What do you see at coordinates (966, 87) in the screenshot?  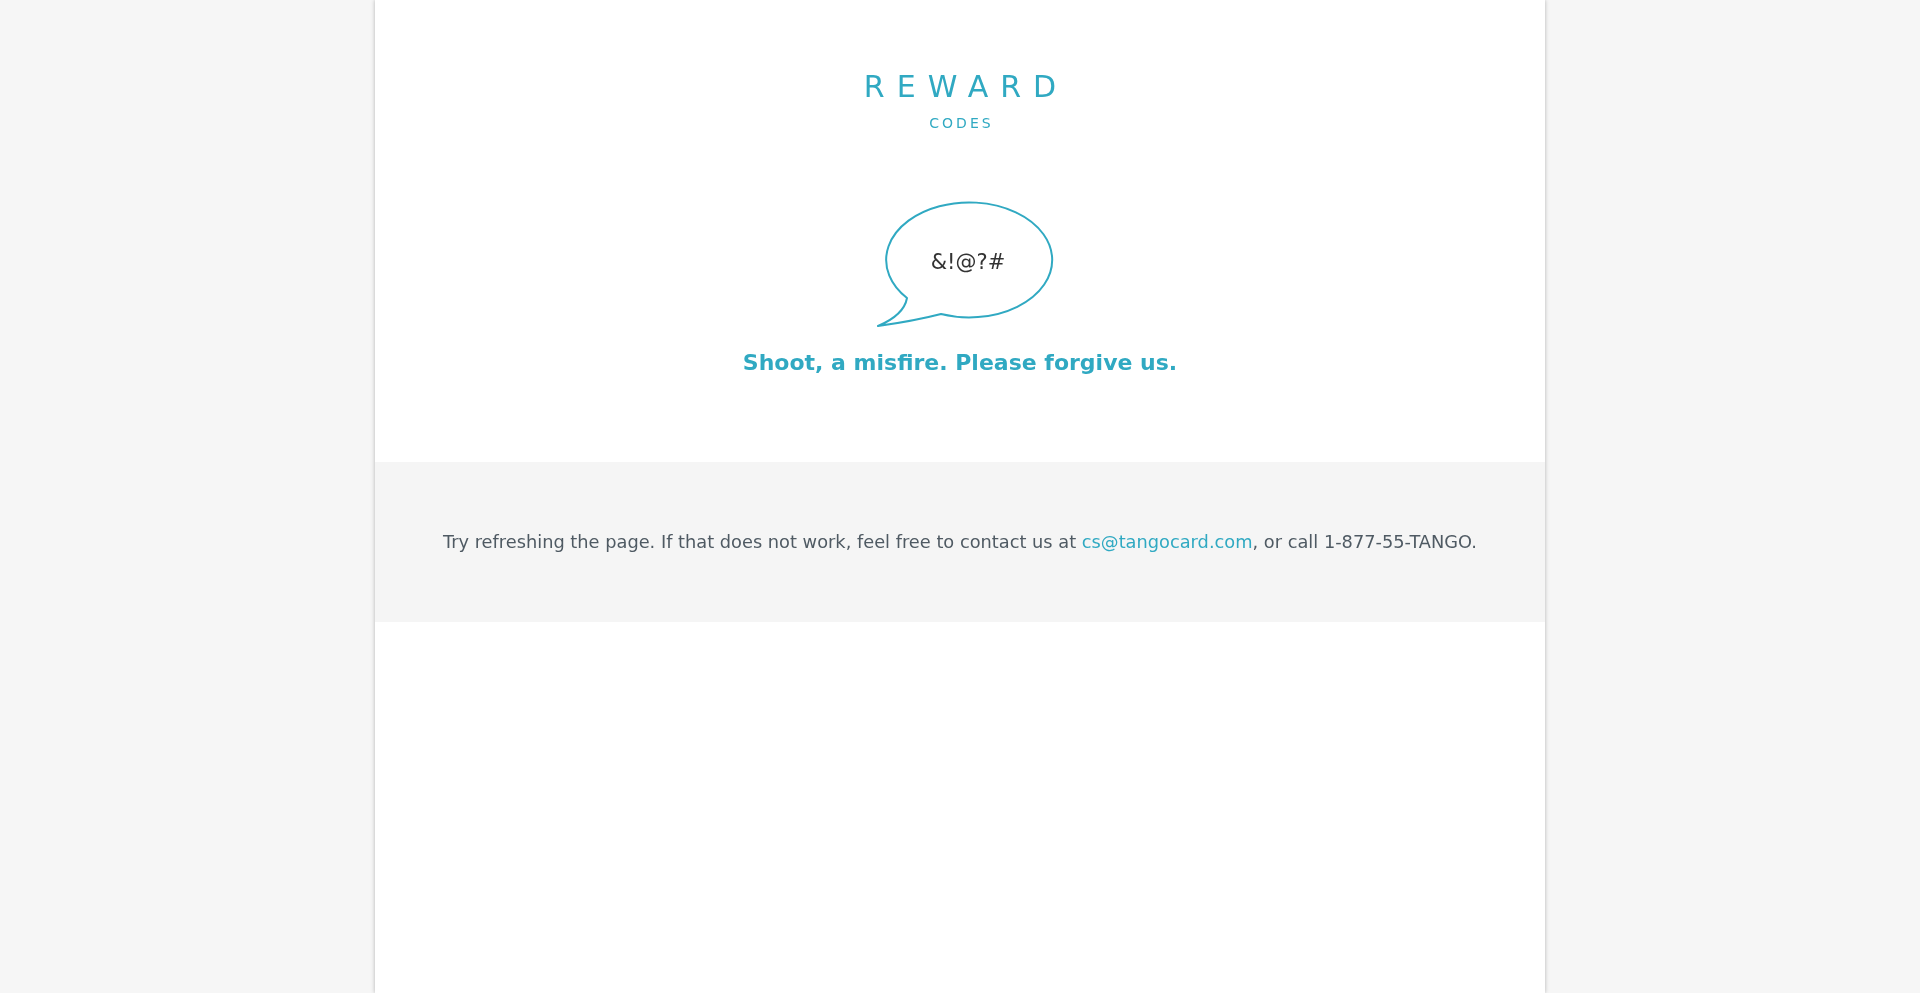 I see `logo-wordmark: REWARD` at bounding box center [966, 87].